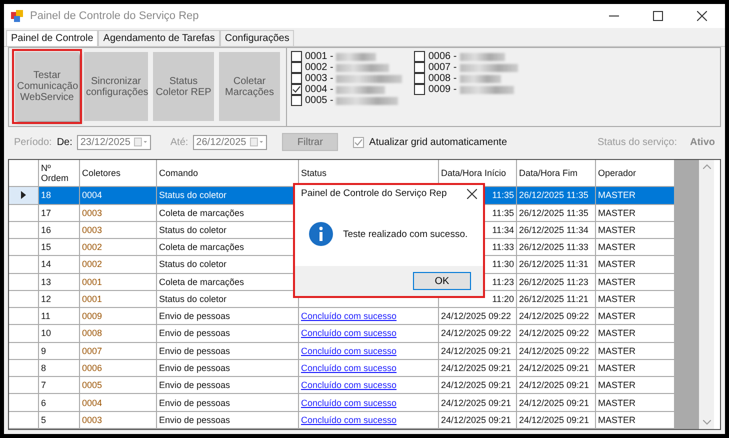 The image size is (729, 438). Describe the element at coordinates (321, 234) in the screenshot. I see `info-icon` at that location.